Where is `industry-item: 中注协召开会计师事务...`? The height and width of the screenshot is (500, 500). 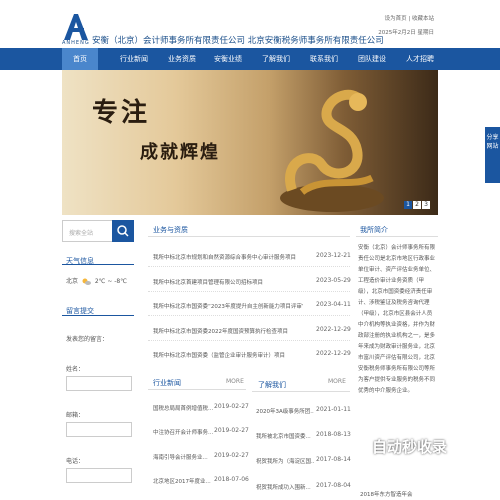 industry-item: 中注协召开会计师事务... is located at coordinates (183, 432).